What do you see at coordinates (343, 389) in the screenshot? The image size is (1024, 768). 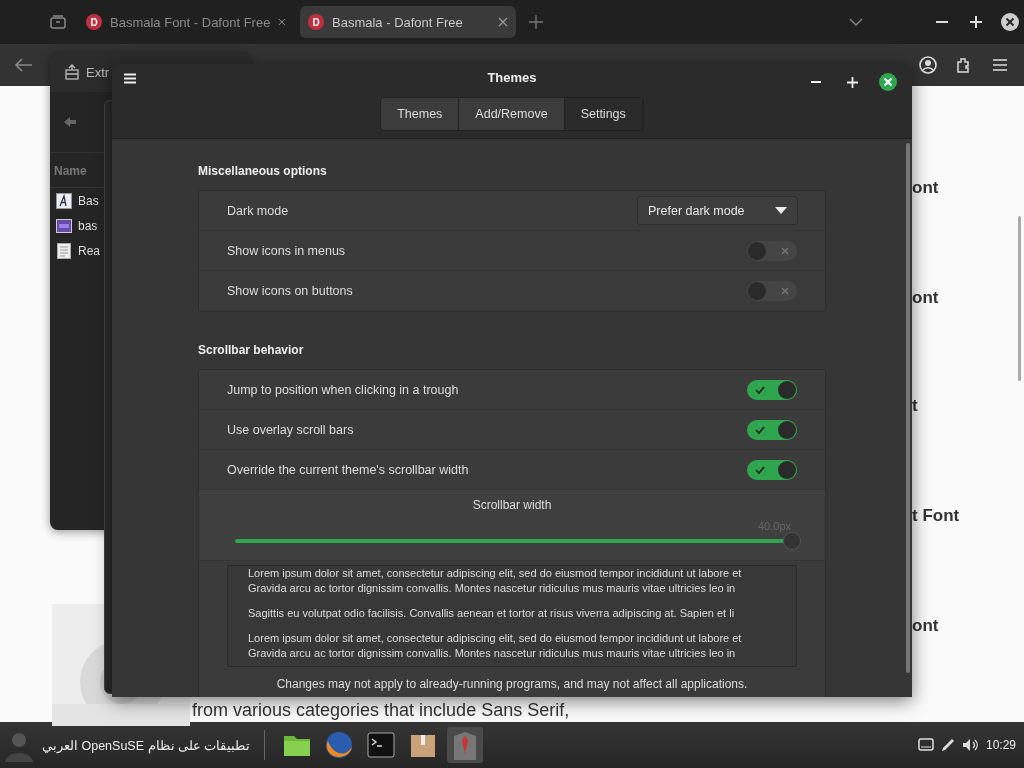 I see `setting-label: Jump to position when clicking in a trough` at bounding box center [343, 389].